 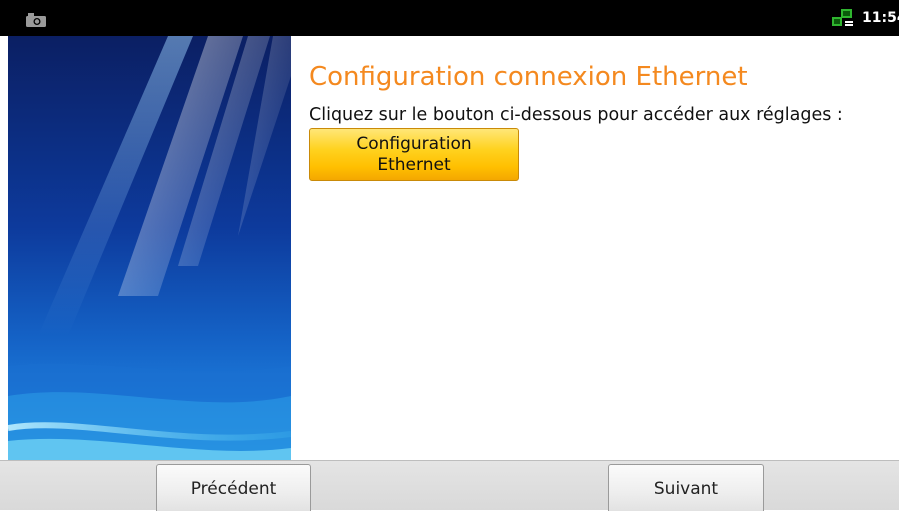 I want to click on previous-button-label: Précédent, so click(x=233, y=489).